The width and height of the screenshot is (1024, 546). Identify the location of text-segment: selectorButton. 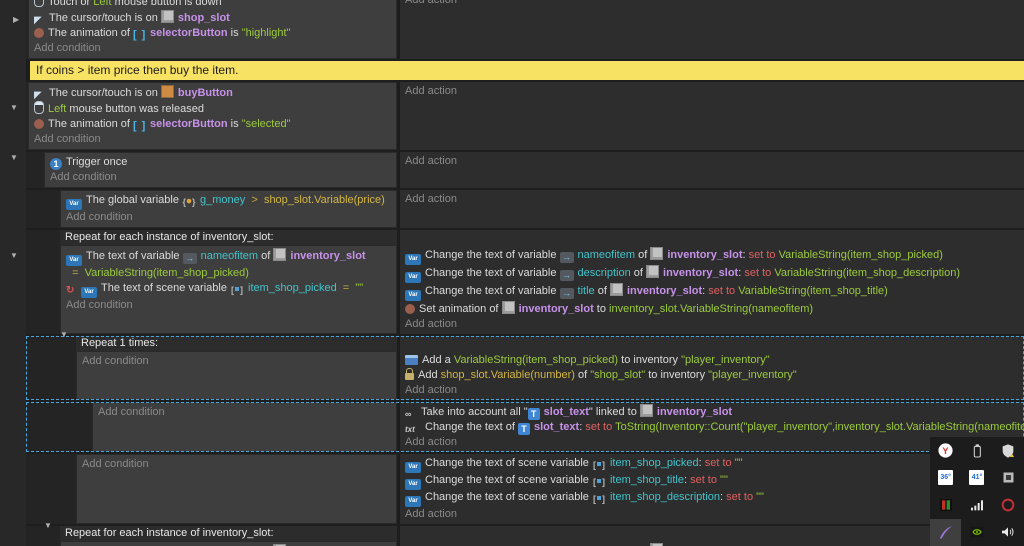
(189, 33).